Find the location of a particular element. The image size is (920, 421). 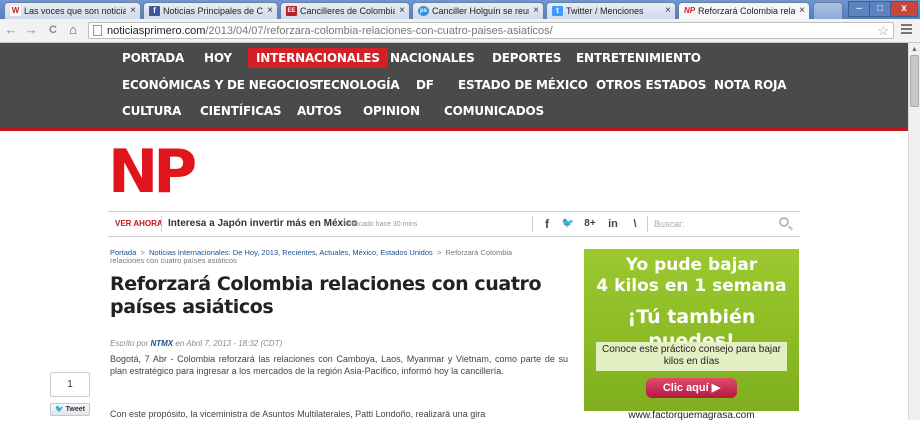

nav-item-deportes: DEPORTES is located at coordinates (526, 58).